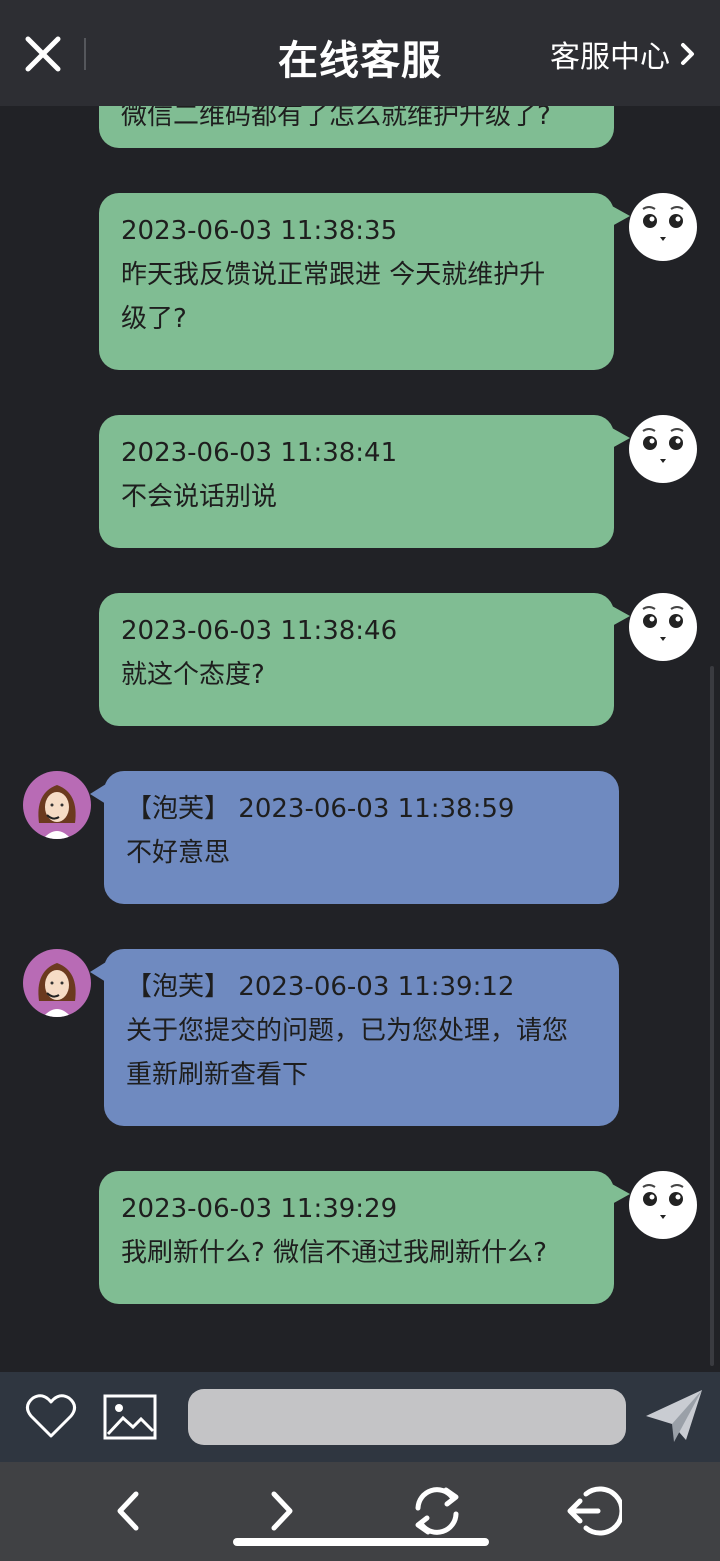 Image resolution: width=720 pixels, height=1561 pixels. What do you see at coordinates (259, 1209) in the screenshot?
I see `message-timestamp: 2023-06-03 11:39:29` at bounding box center [259, 1209].